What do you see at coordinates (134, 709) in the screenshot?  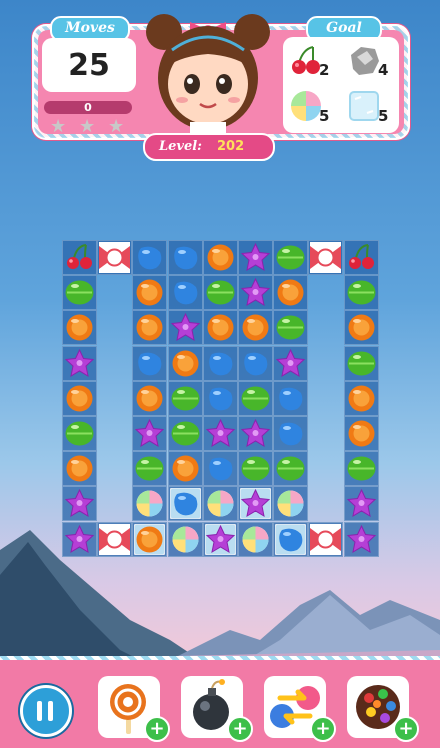 I see `booster-lollipop: +` at bounding box center [134, 709].